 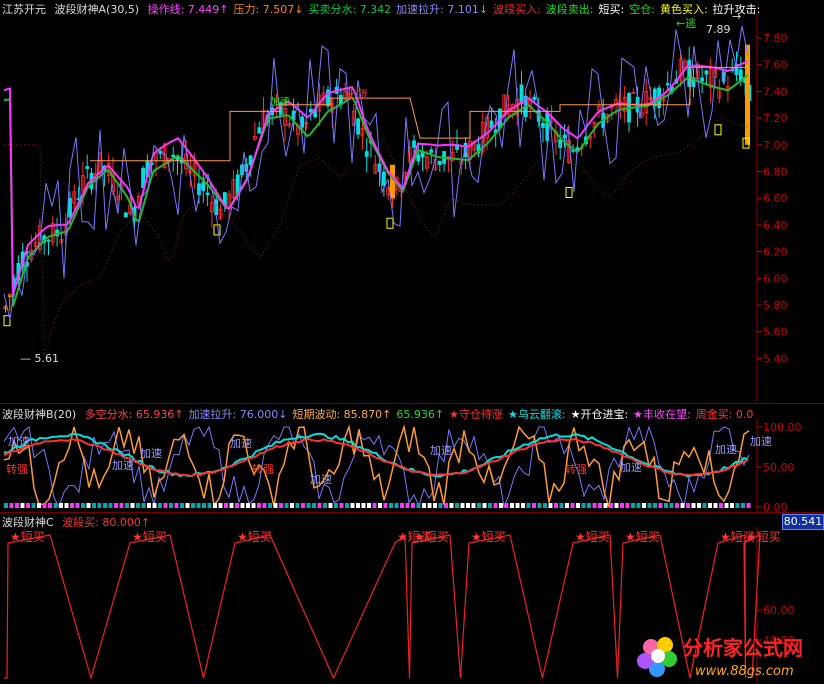 What do you see at coordinates (357, 94) in the screenshot?
I see `ship-label: 出货` at bounding box center [357, 94].